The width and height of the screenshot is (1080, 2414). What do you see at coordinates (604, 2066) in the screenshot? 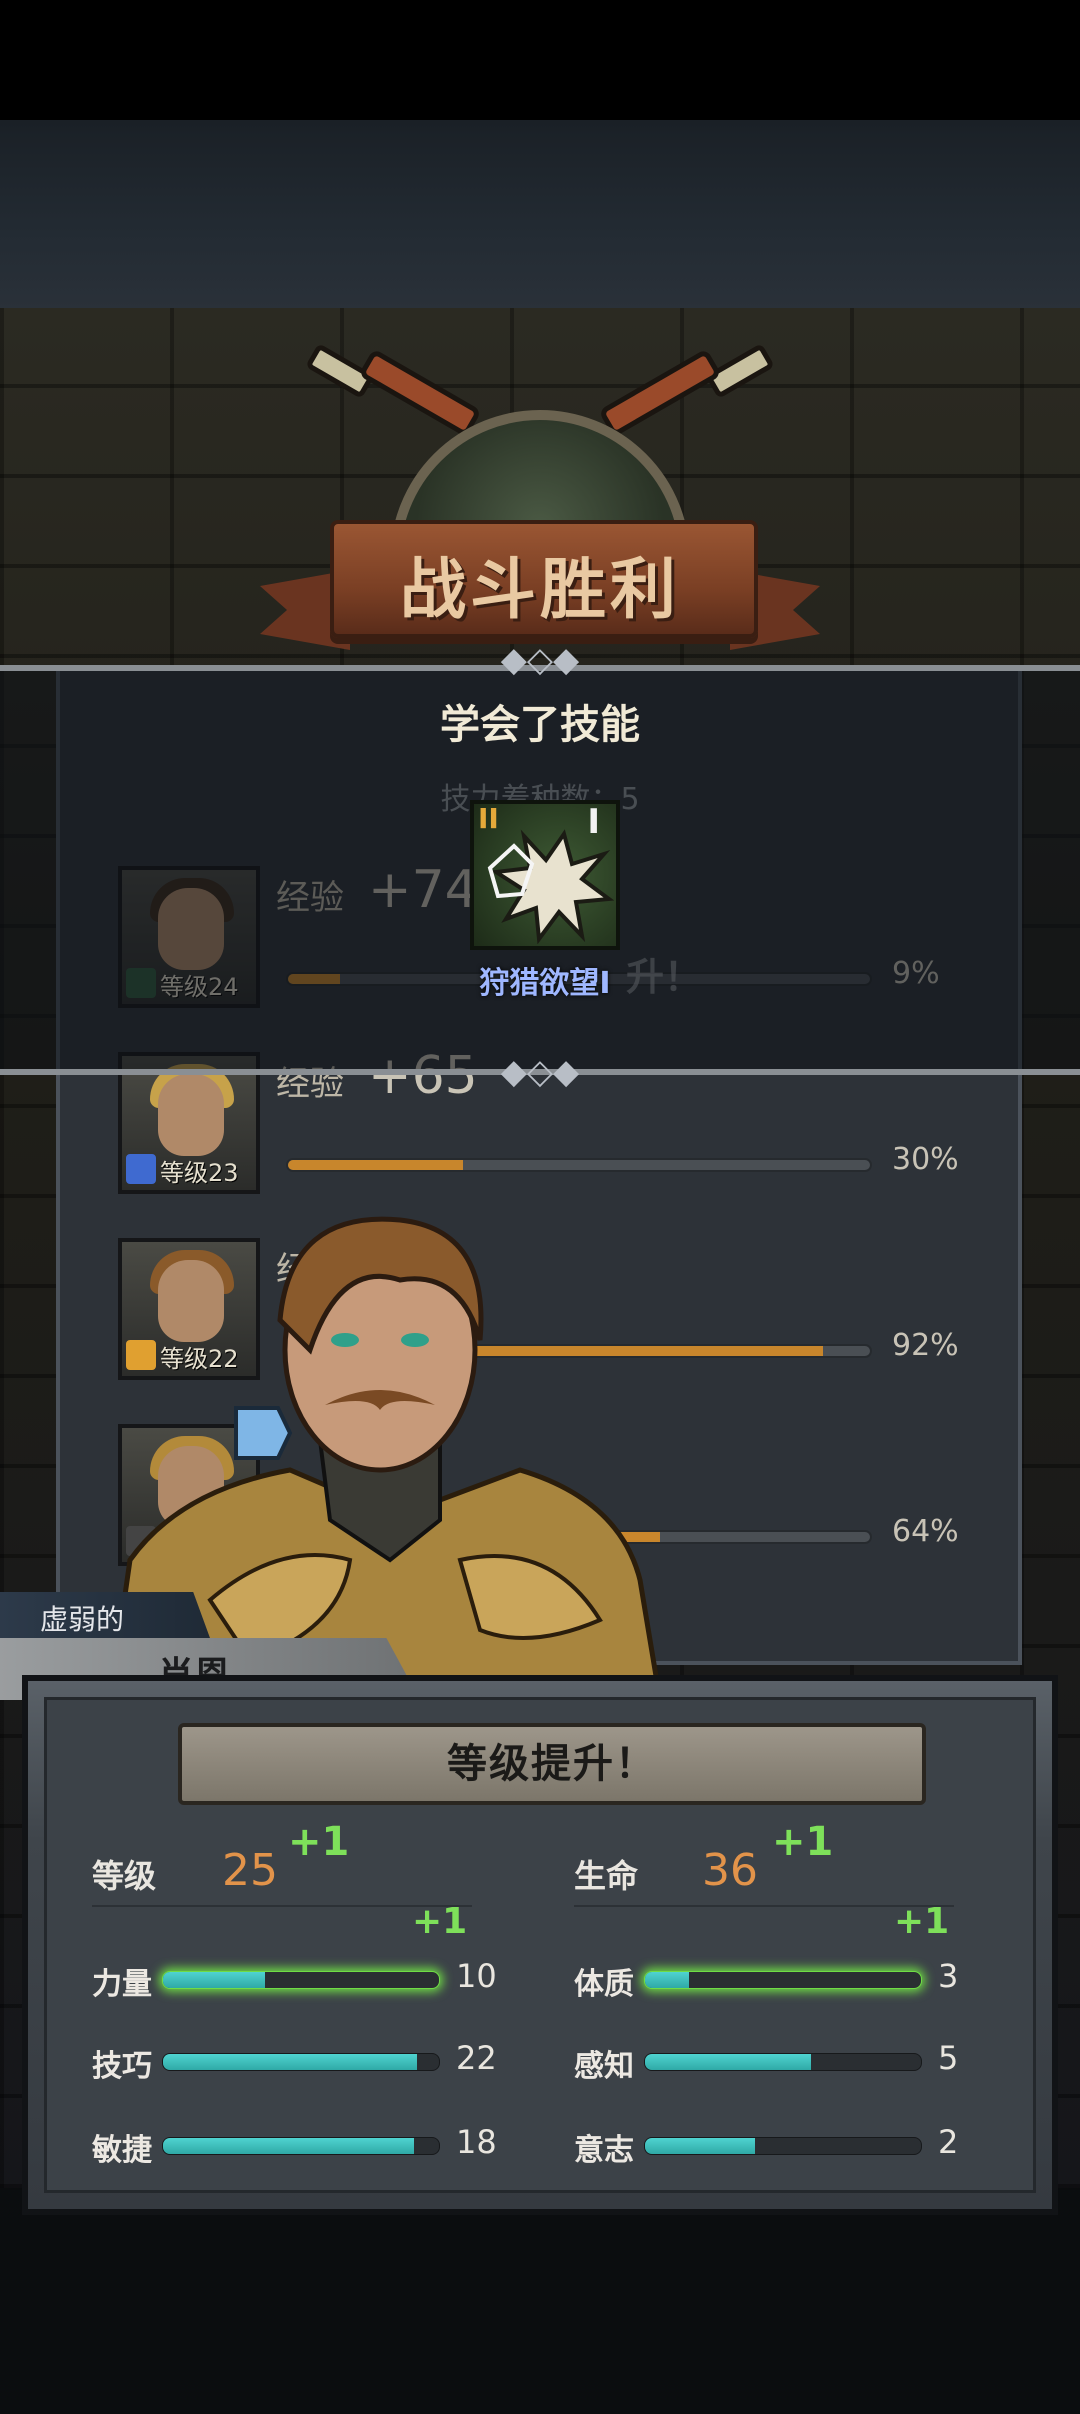
I see `attribute-label: 感知` at bounding box center [604, 2066].